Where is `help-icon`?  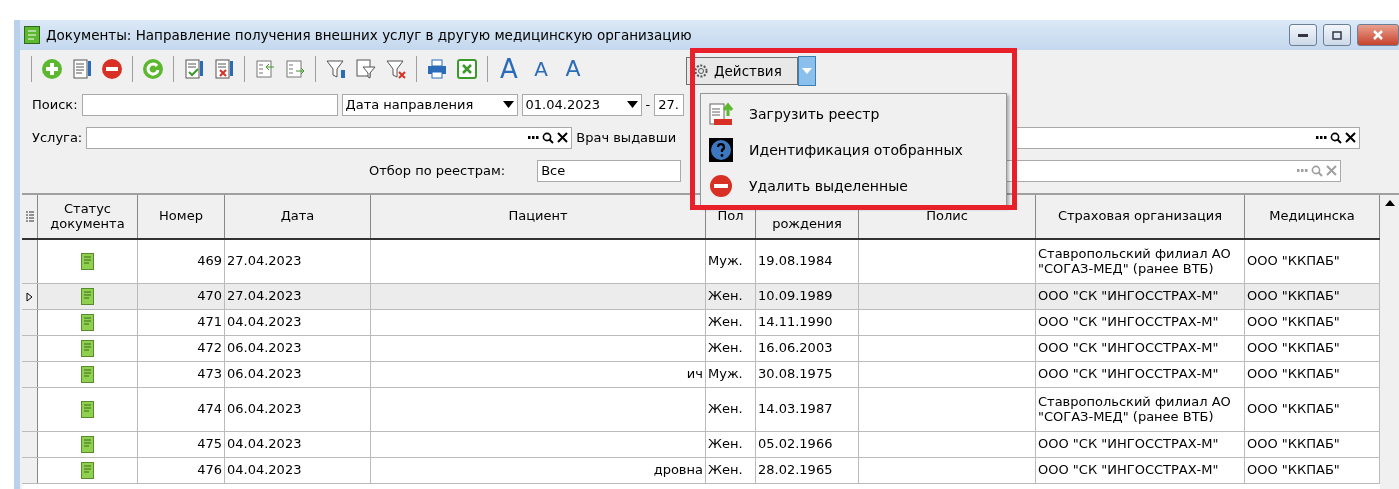 help-icon is located at coordinates (721, 150).